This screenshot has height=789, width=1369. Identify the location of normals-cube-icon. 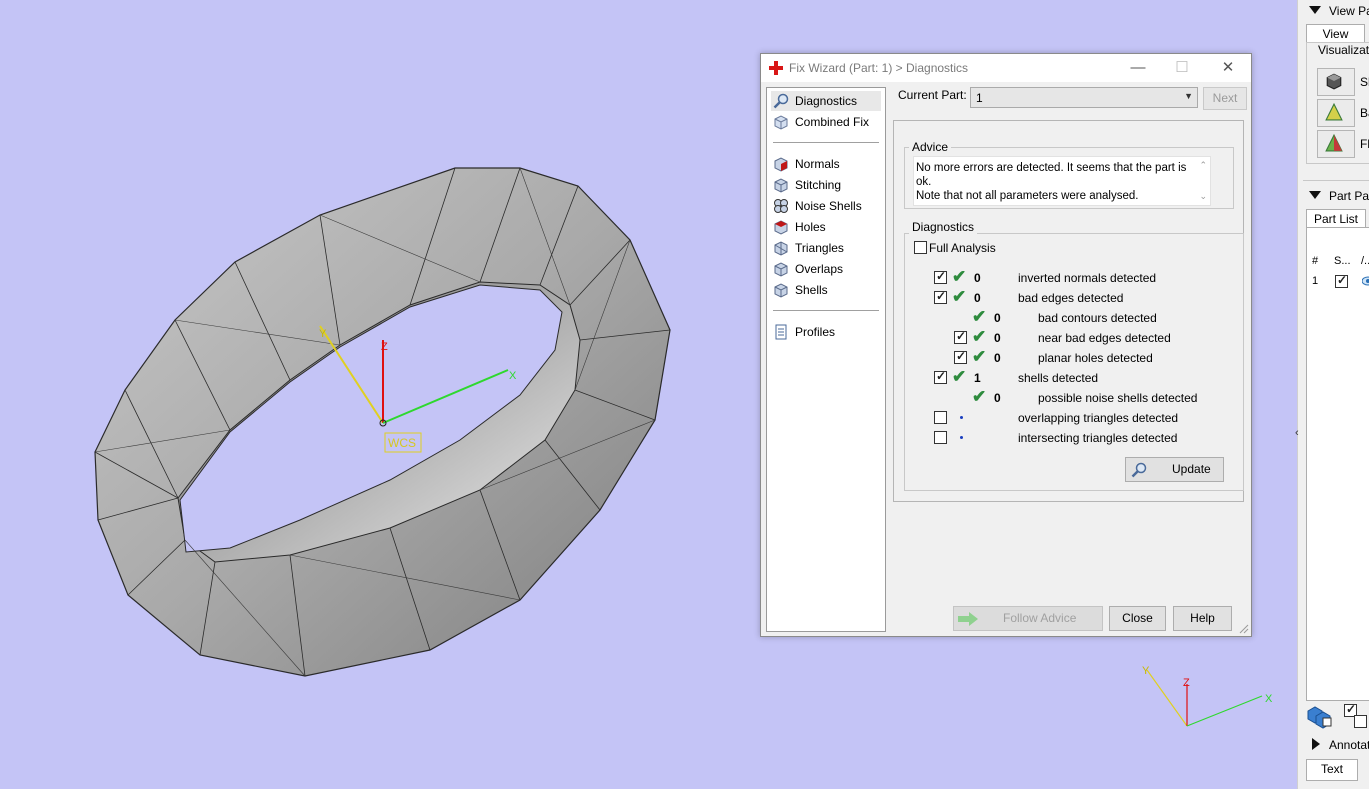
(781, 164).